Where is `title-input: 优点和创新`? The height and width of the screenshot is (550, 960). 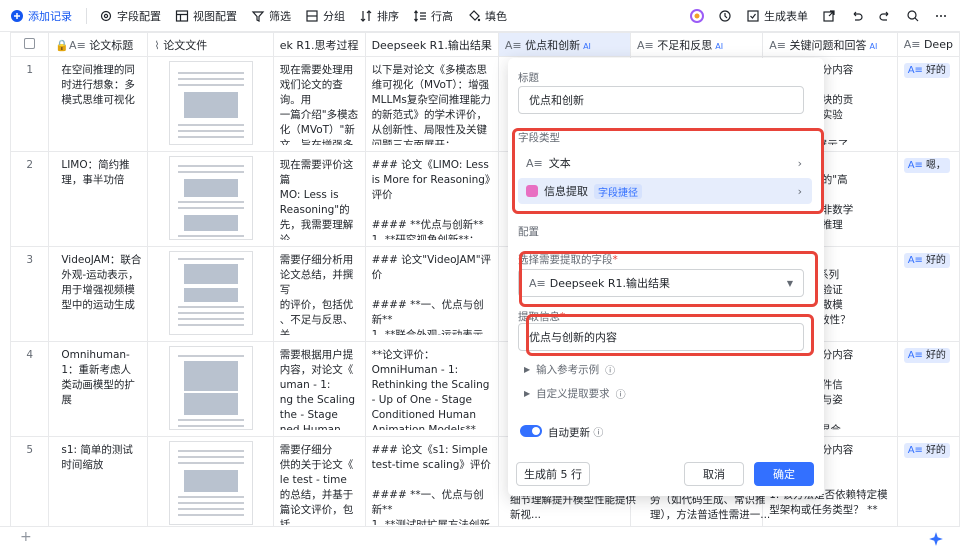
title-input: 优点和创新 is located at coordinates (661, 100).